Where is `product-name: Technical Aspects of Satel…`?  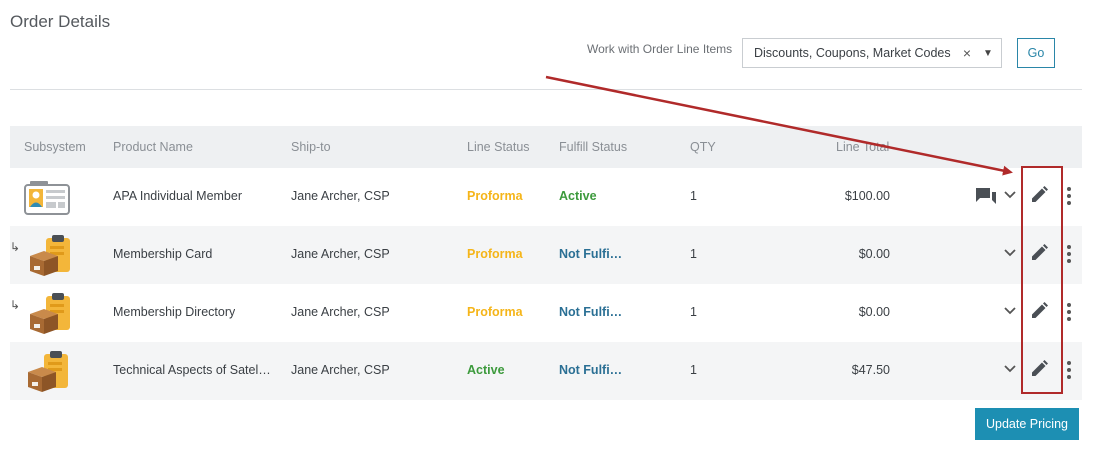
product-name: Technical Aspects of Satel… is located at coordinates (192, 370).